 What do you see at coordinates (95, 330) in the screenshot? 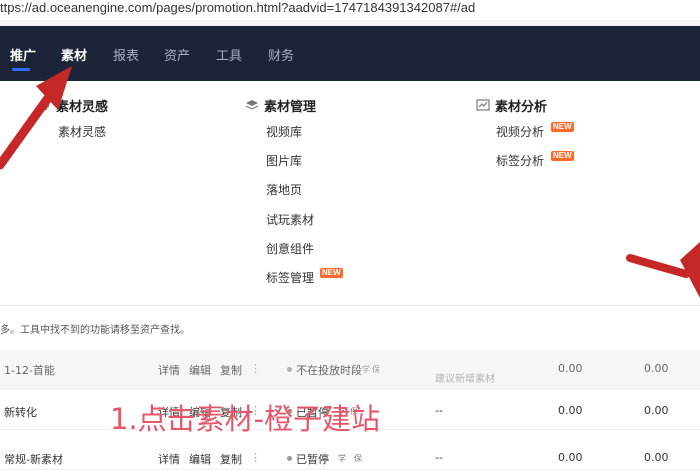
I see `notice-text: 多。工具中找不到的功能请移至资产查找。` at bounding box center [95, 330].